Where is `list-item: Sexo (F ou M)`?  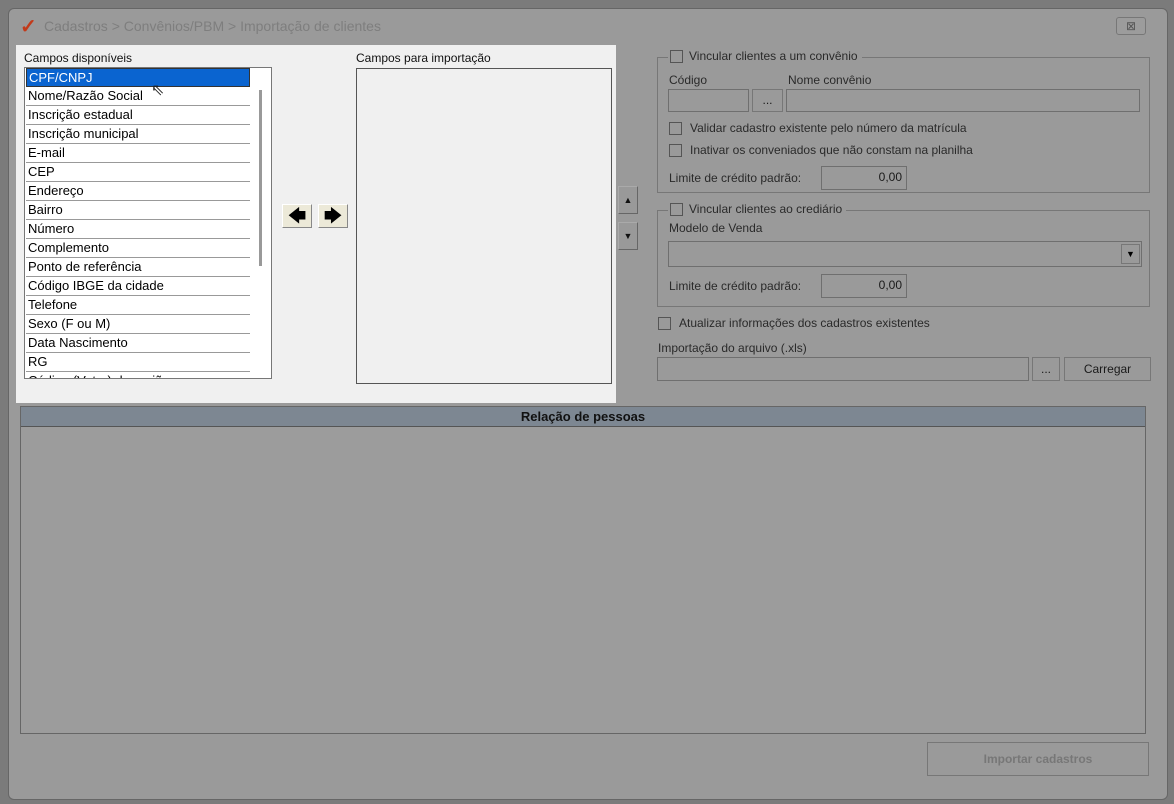 list-item: Sexo (F ou M) is located at coordinates (138, 324).